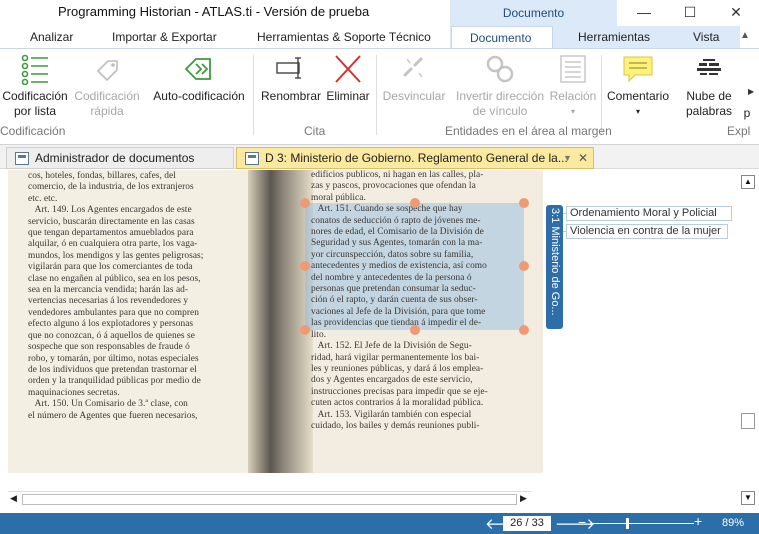  What do you see at coordinates (387, 209) in the screenshot?
I see `right-page-line: Art. 151. Cuando se sospeche que hay` at bounding box center [387, 209].